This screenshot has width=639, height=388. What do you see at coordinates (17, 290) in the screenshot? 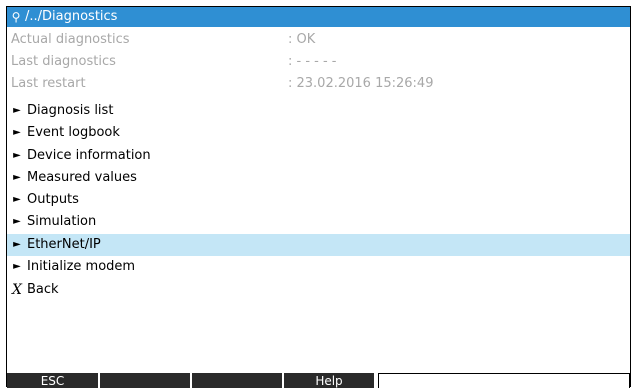
I see `back-x-icon: X` at bounding box center [17, 290].